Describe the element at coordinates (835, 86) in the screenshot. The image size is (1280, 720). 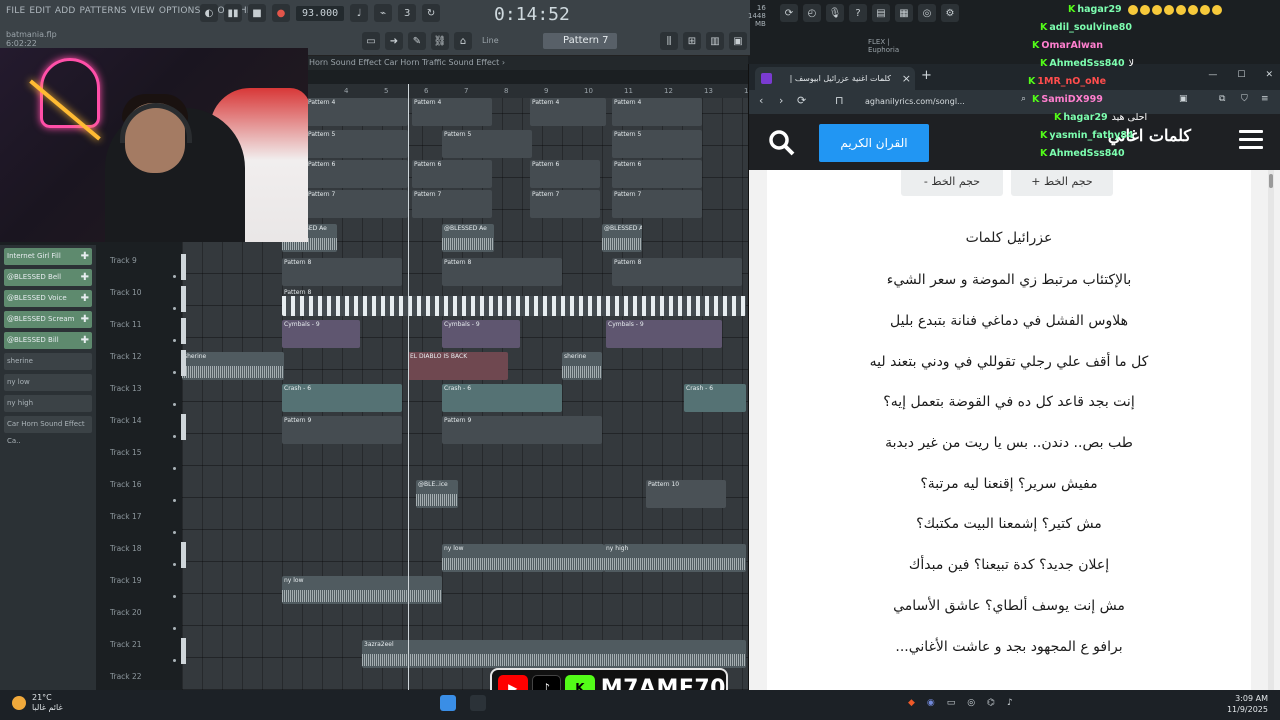
I see `browser-tab: كلمات اغنية عزرائيل ابيوسف | كلما ×` at that location.